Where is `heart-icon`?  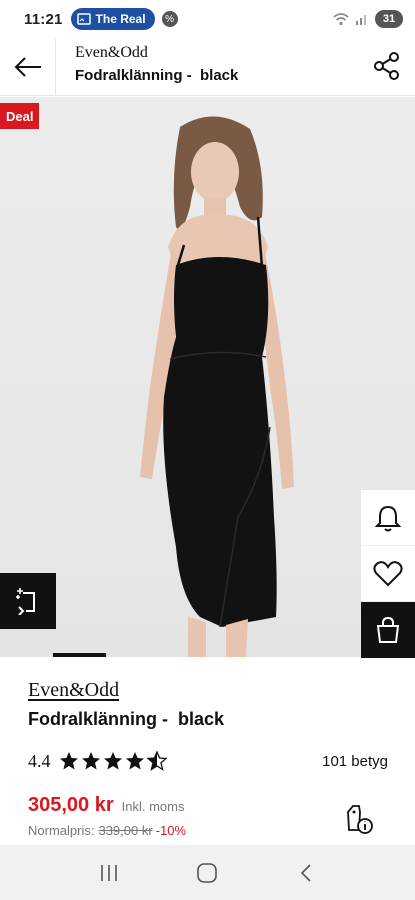
heart-icon is located at coordinates (388, 573).